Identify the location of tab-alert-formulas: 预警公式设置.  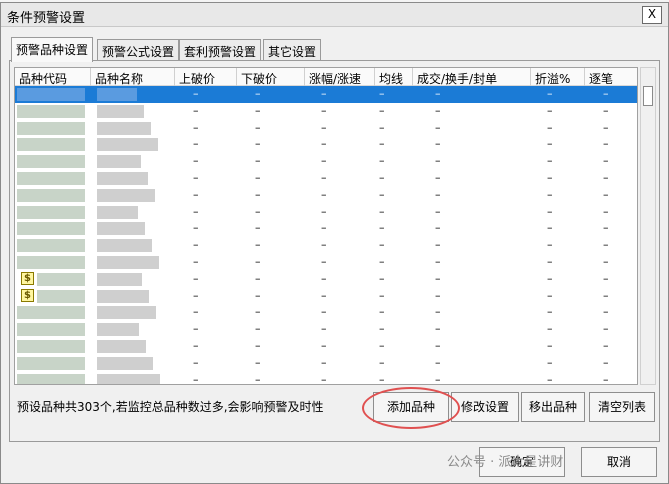
(138, 50).